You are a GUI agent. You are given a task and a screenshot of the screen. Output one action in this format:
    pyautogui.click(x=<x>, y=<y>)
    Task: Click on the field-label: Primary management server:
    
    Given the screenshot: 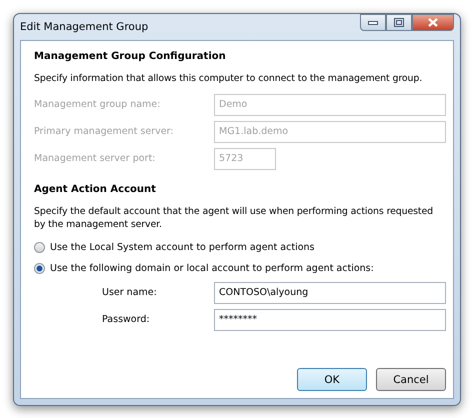 What is the action you would take?
    pyautogui.click(x=104, y=131)
    